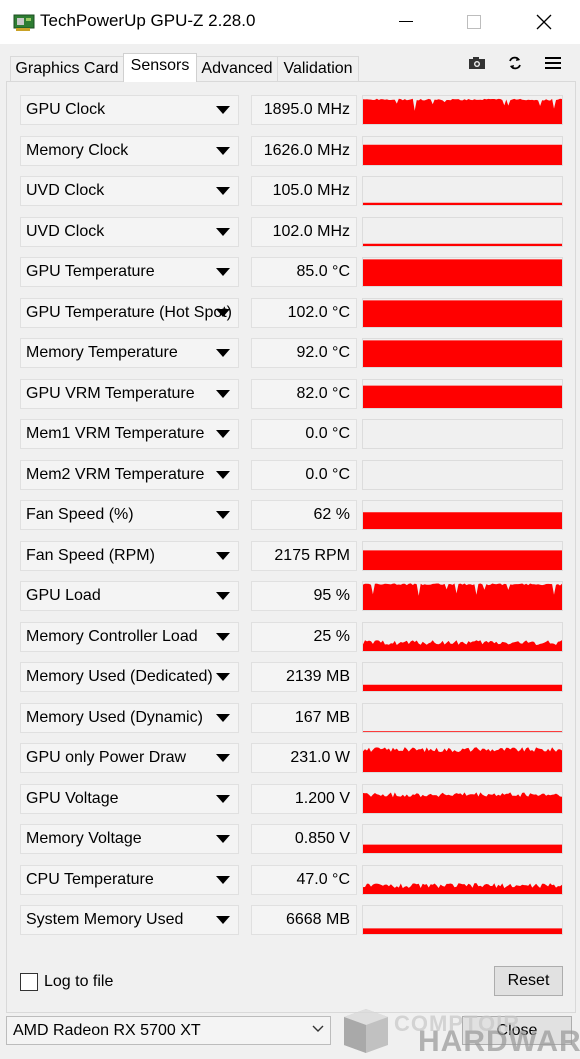  I want to click on sensor-select: GPU Voltage, so click(129, 798).